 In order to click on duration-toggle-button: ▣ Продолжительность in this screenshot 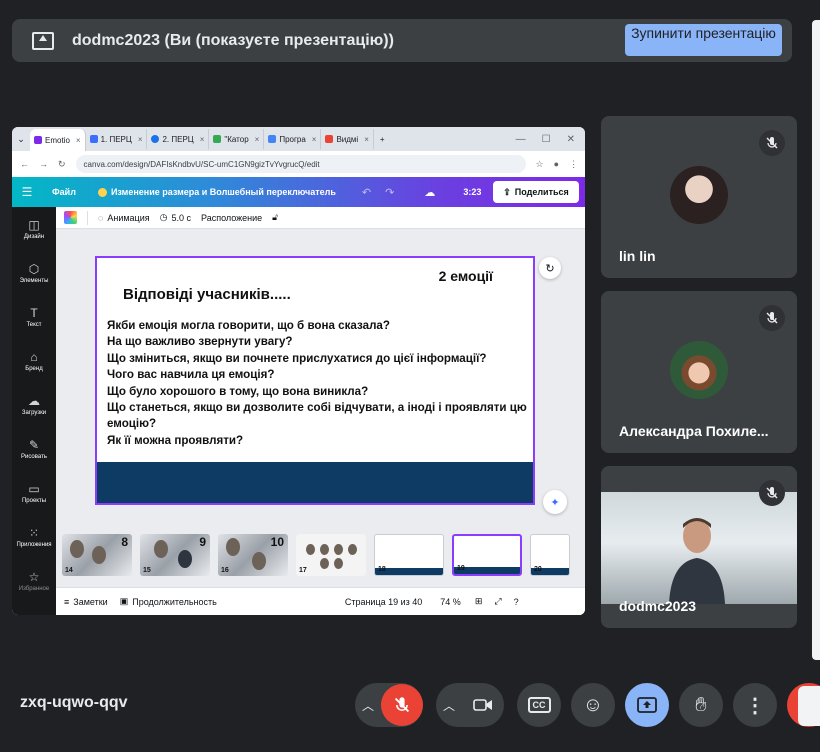, I will do `click(168, 601)`.